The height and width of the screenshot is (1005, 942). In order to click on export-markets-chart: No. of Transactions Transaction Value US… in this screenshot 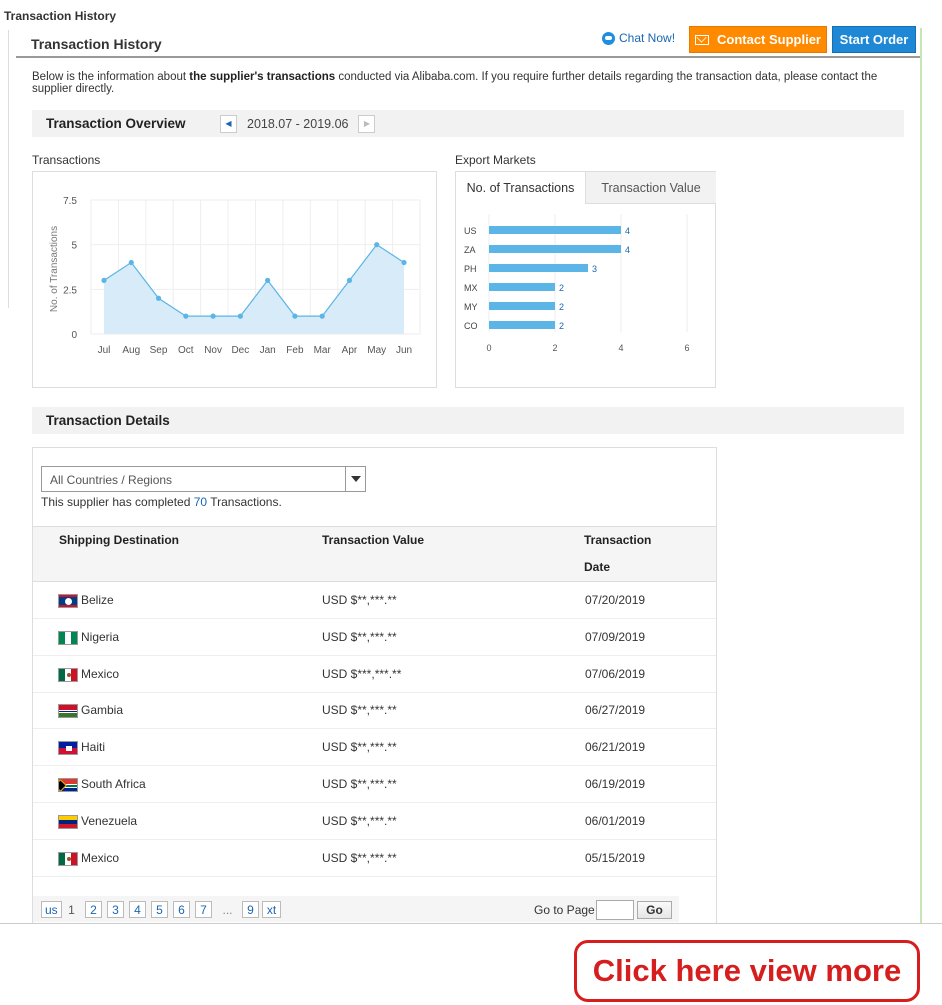, I will do `click(585, 279)`.